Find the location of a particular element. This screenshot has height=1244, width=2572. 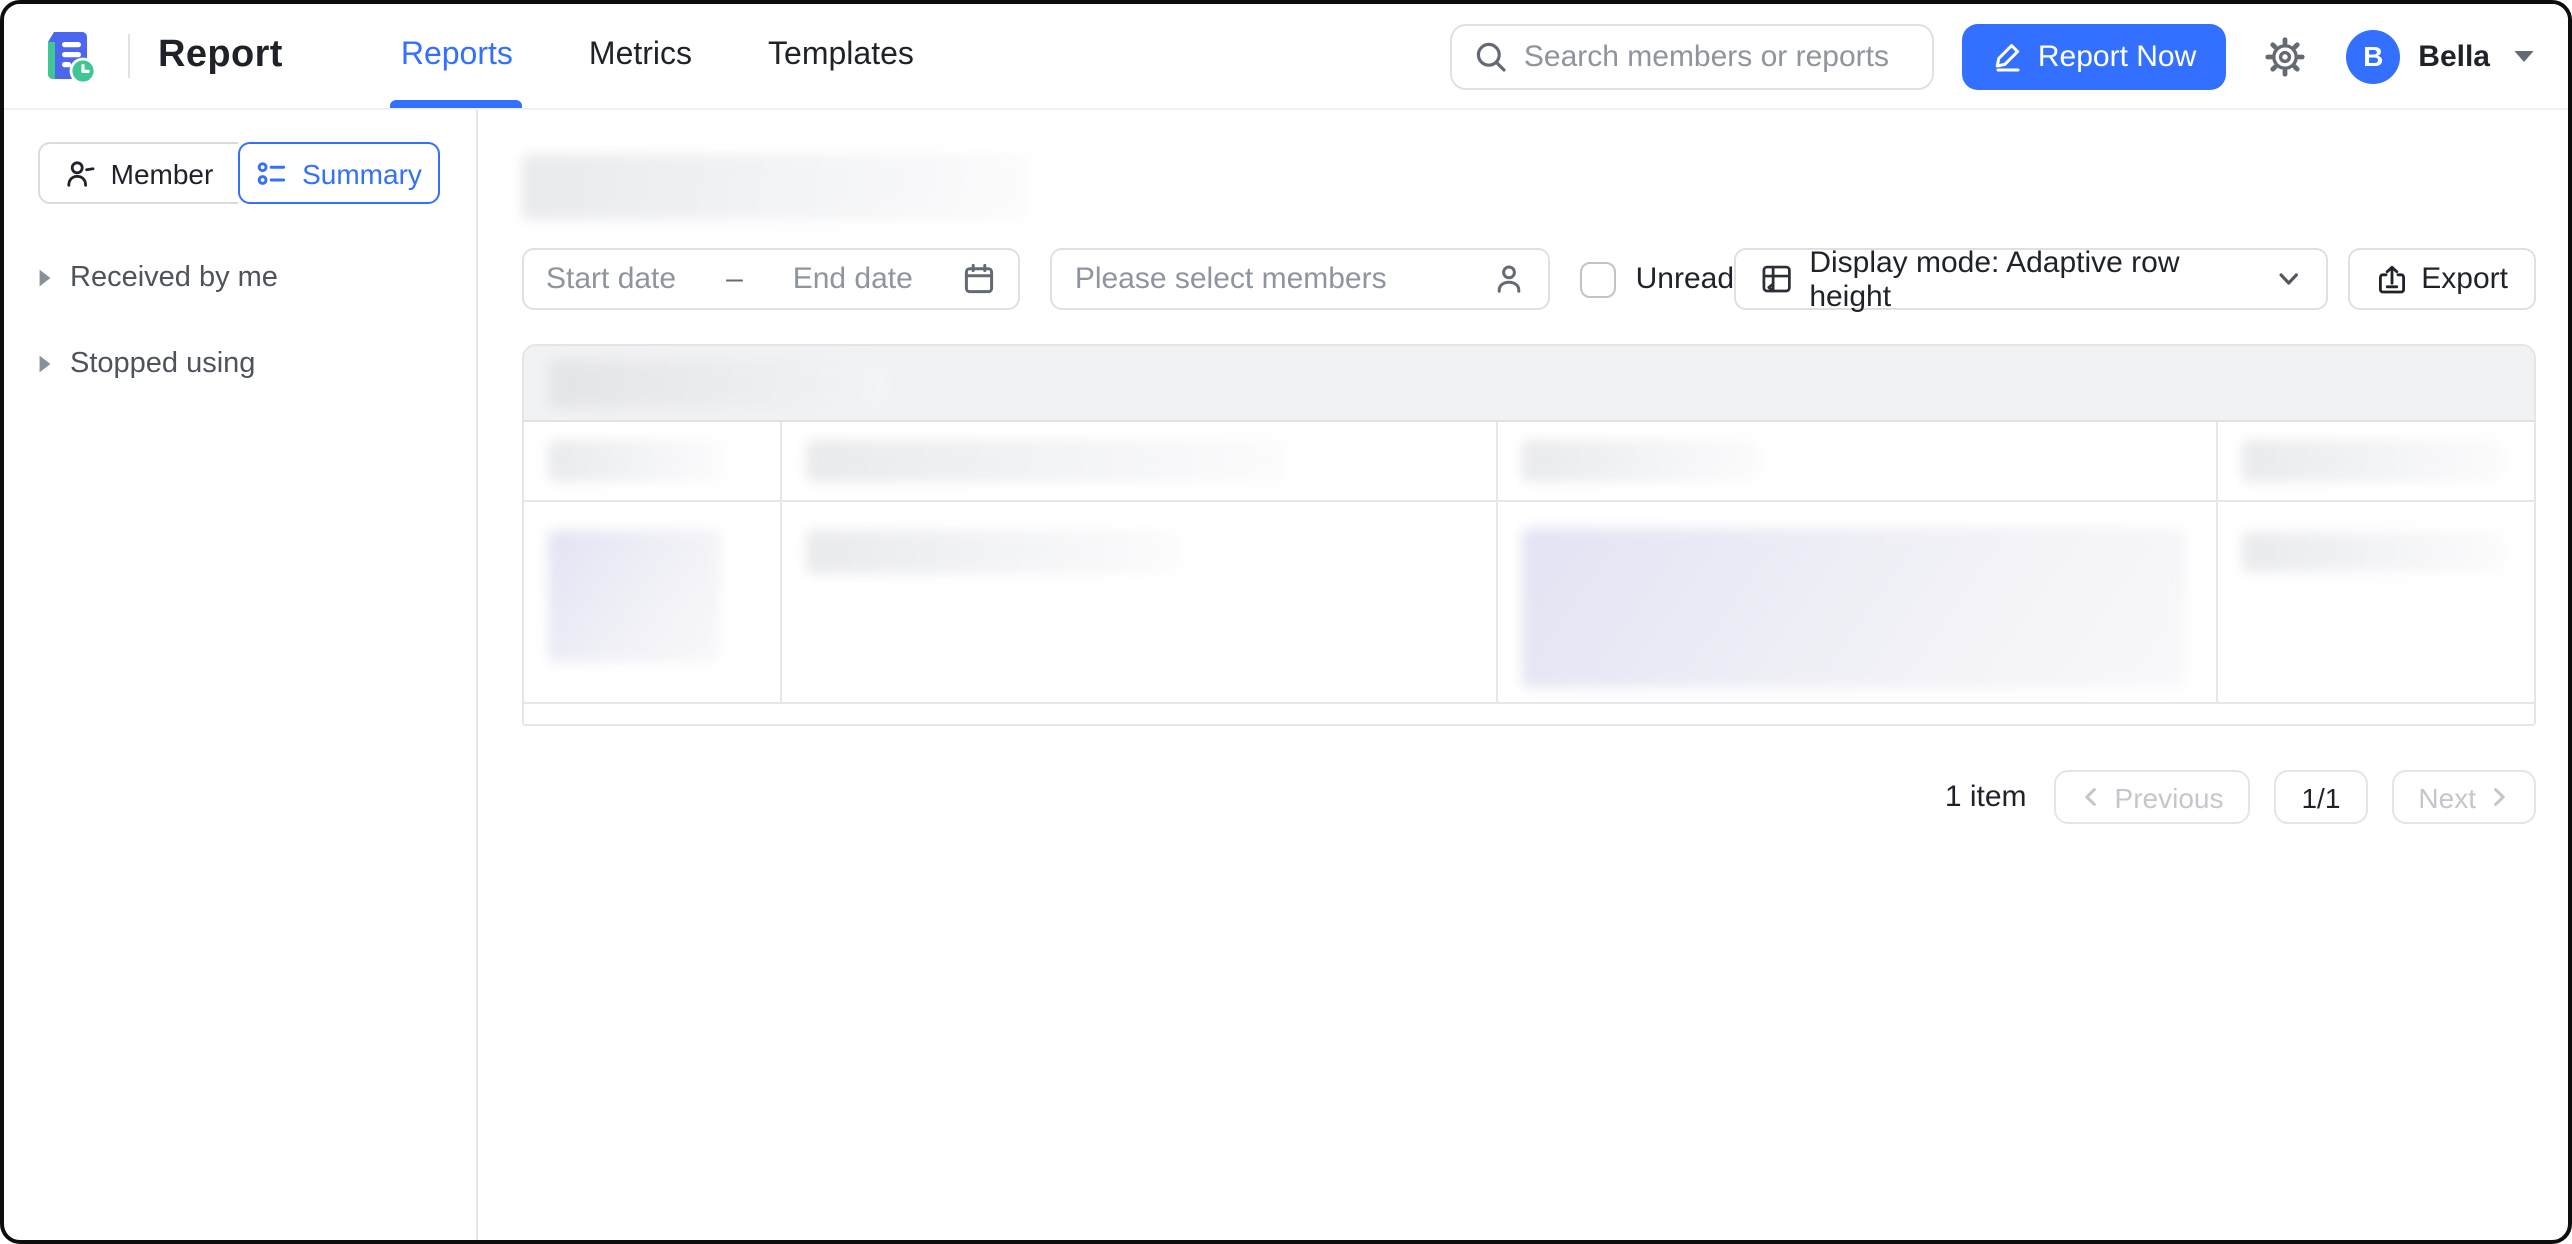

previous-label: Previous is located at coordinates (2169, 797).